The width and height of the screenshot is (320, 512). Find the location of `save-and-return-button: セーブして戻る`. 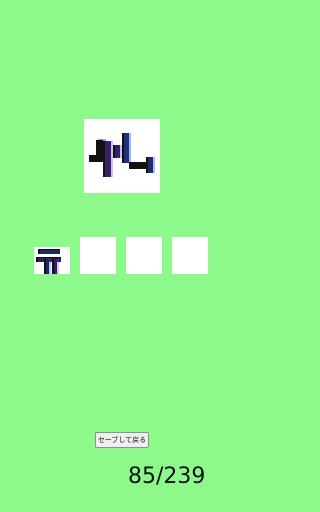

save-and-return-button: セーブして戻る is located at coordinates (122, 440).